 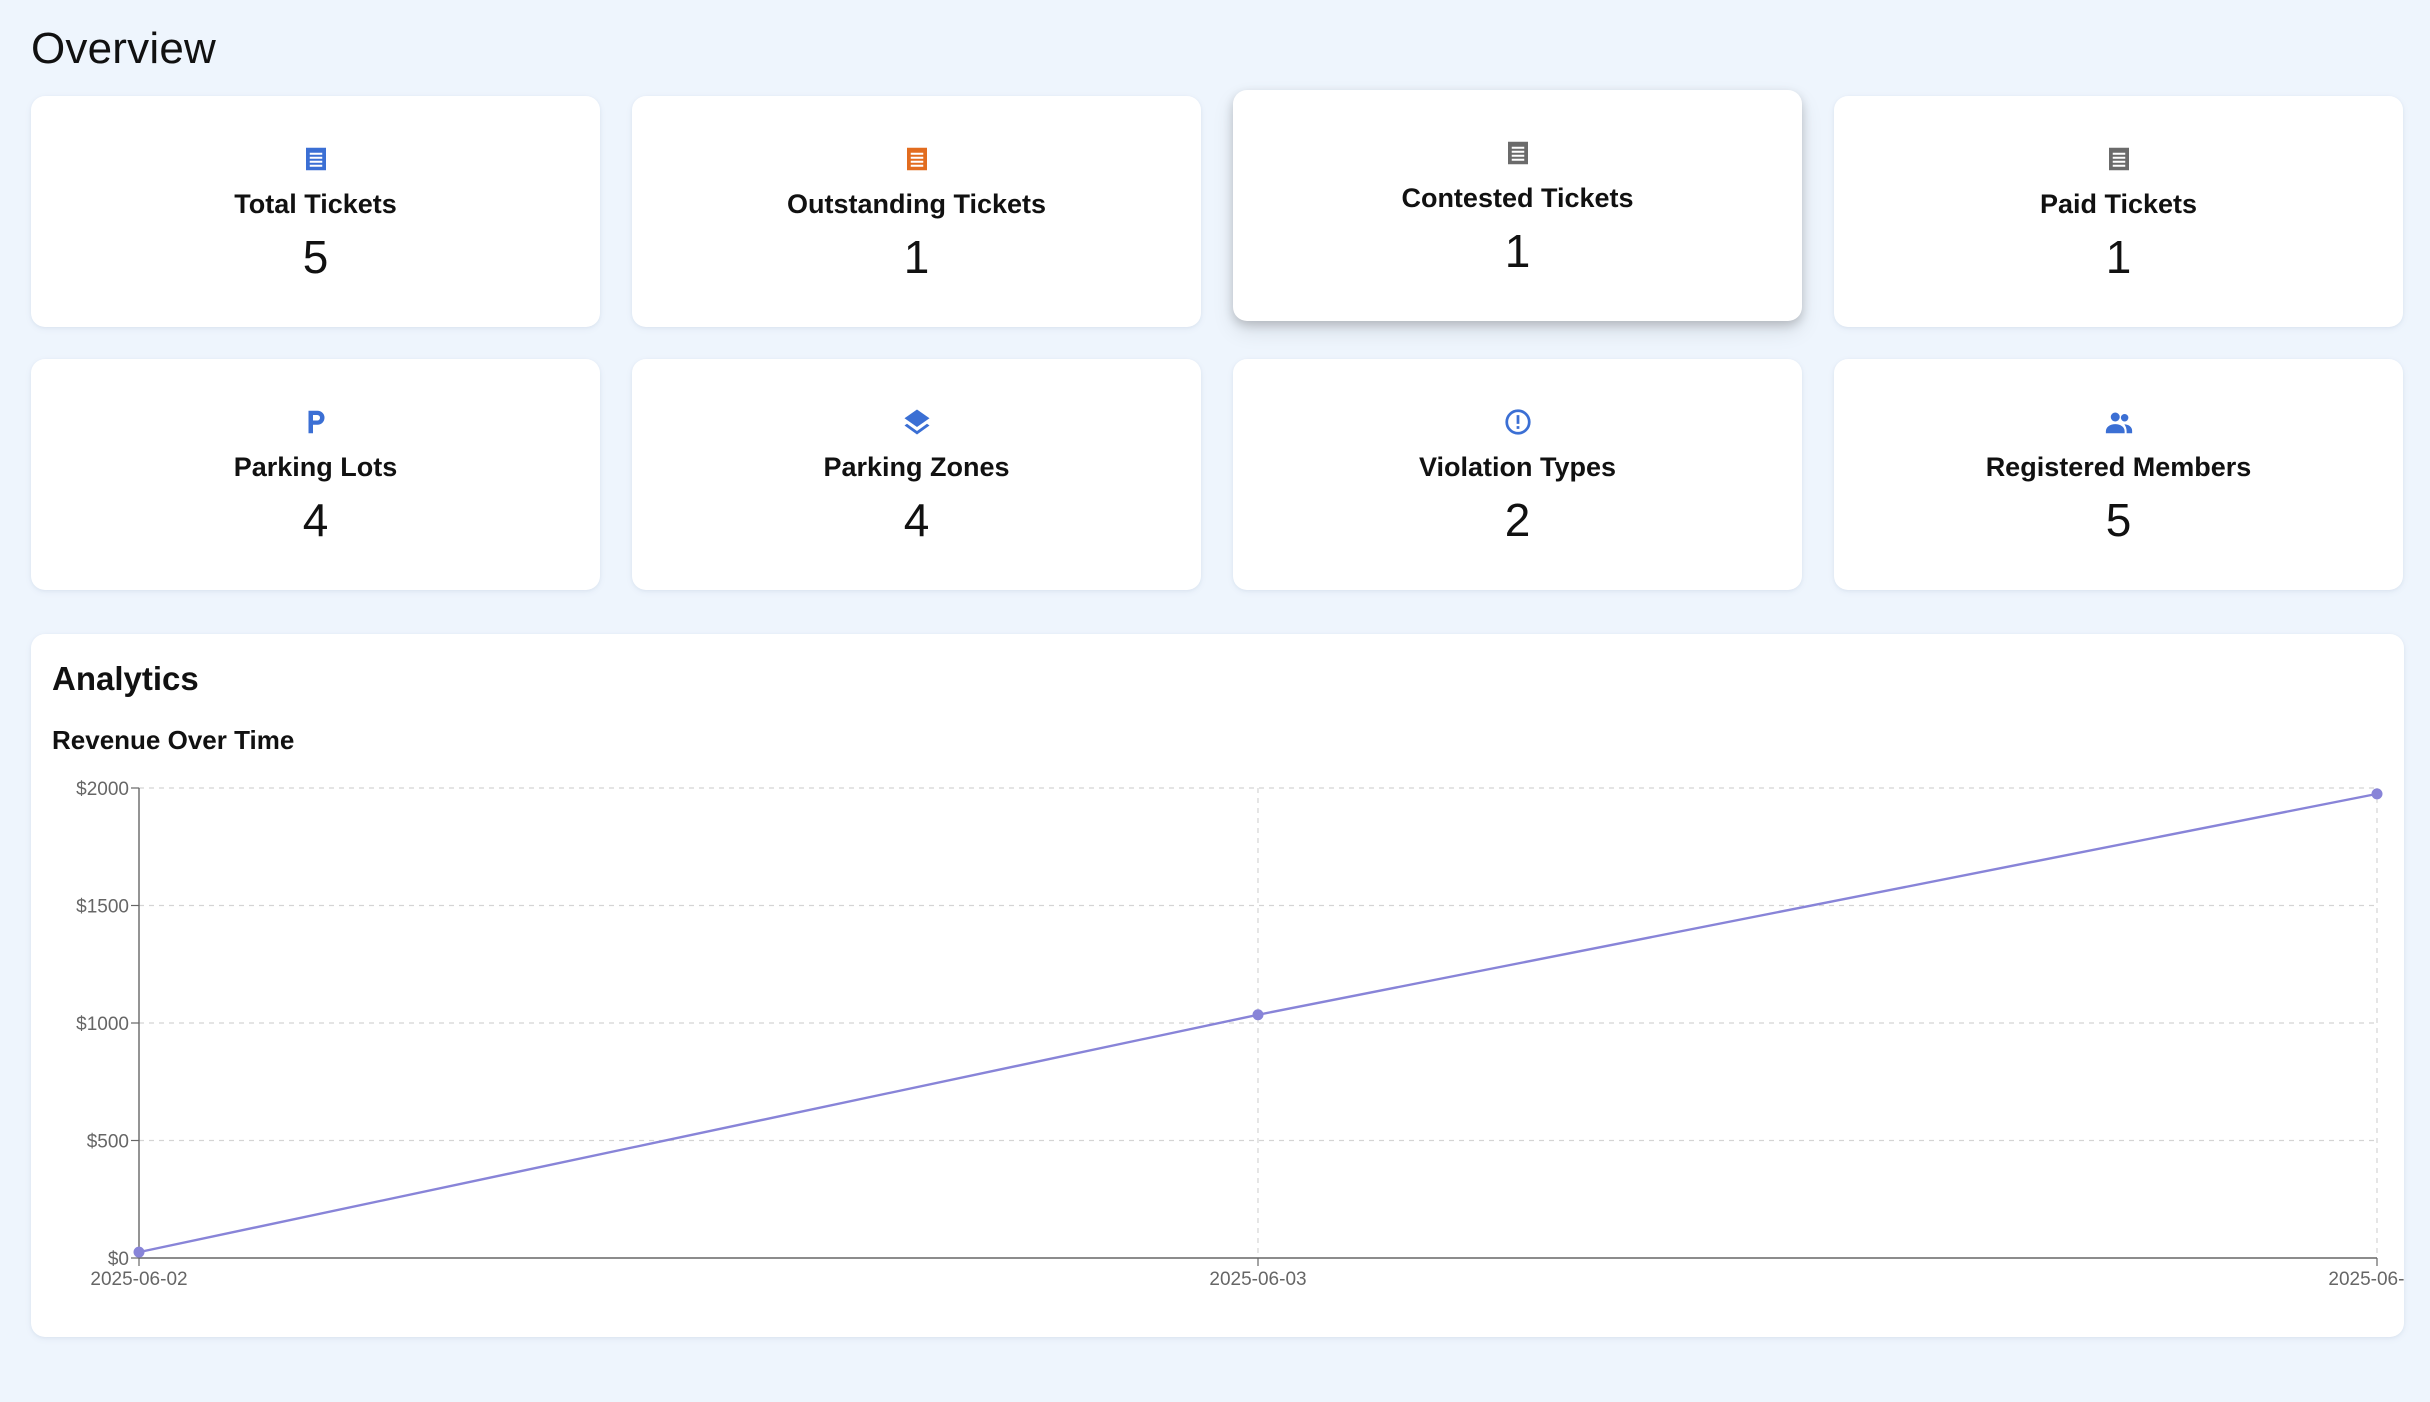 I want to click on stat-card-parking-lots: Parking Lots 4, so click(x=315, y=474).